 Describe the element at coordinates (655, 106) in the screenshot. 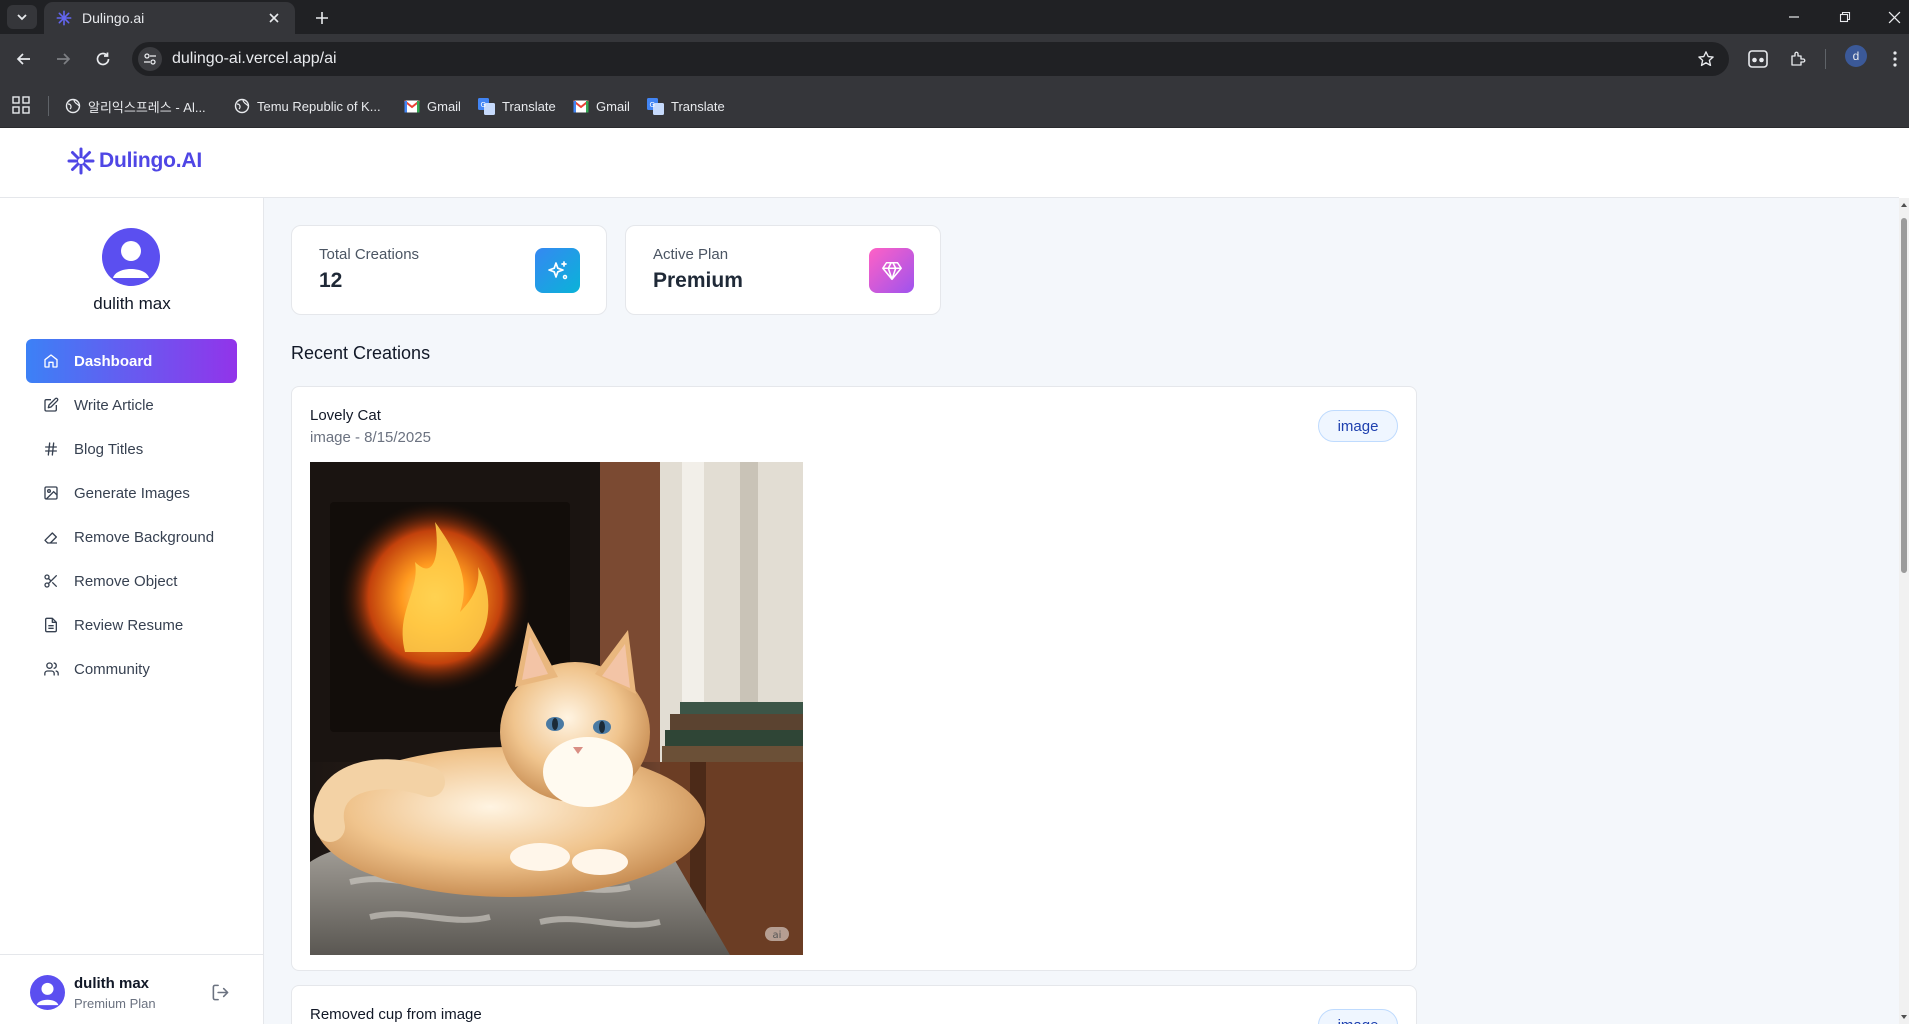

I see `translate-icon: G` at that location.